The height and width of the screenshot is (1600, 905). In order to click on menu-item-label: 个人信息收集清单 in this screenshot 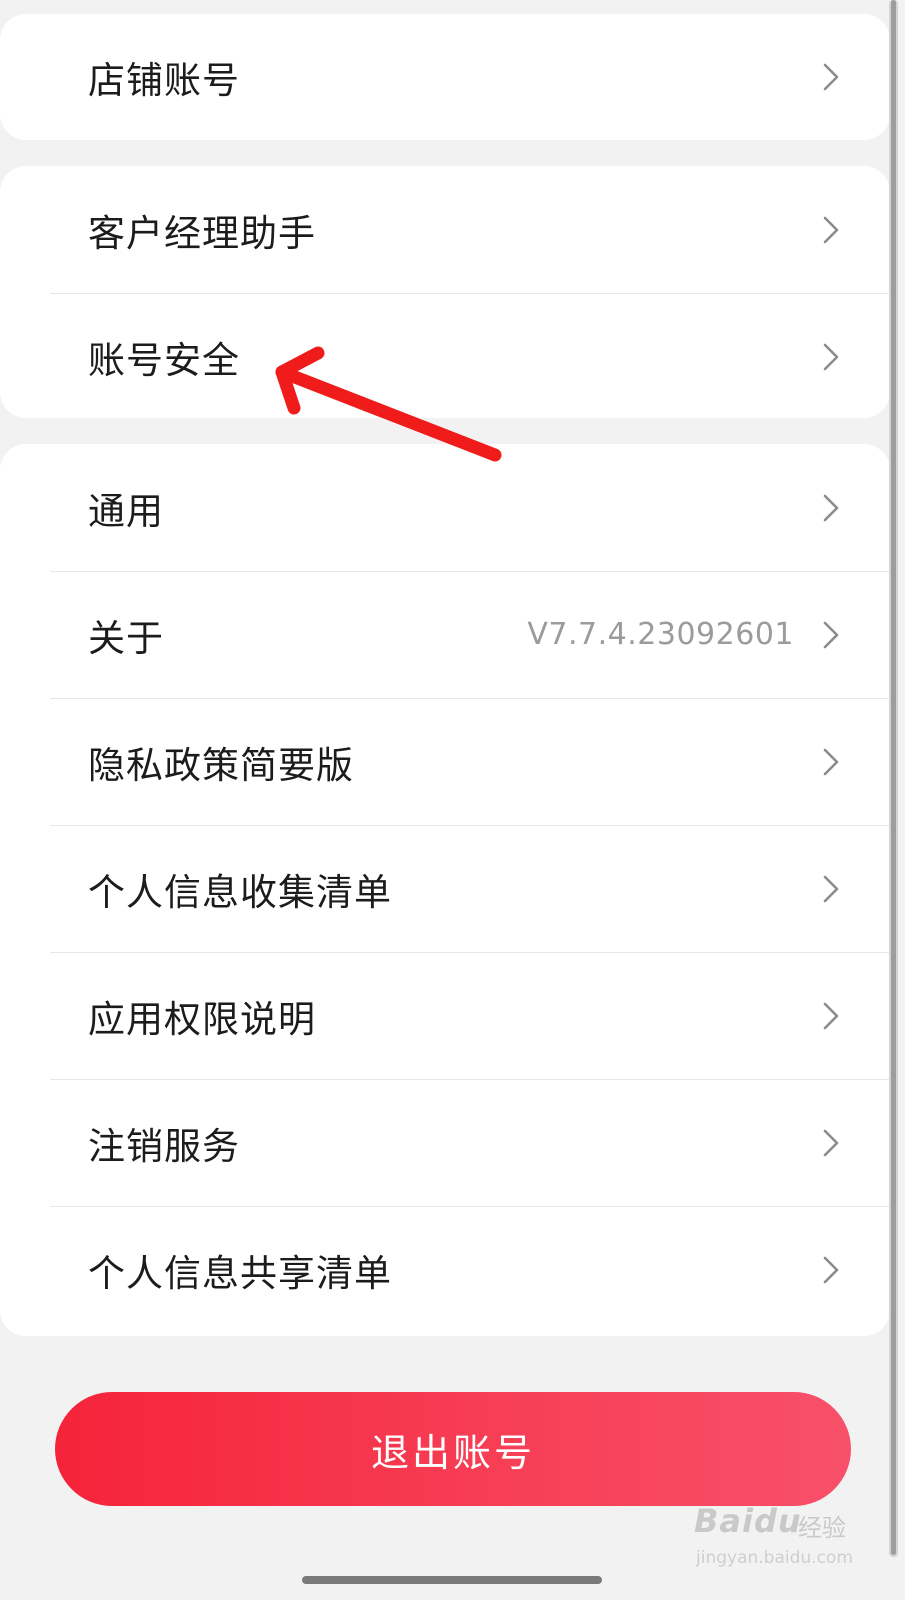, I will do `click(240, 892)`.